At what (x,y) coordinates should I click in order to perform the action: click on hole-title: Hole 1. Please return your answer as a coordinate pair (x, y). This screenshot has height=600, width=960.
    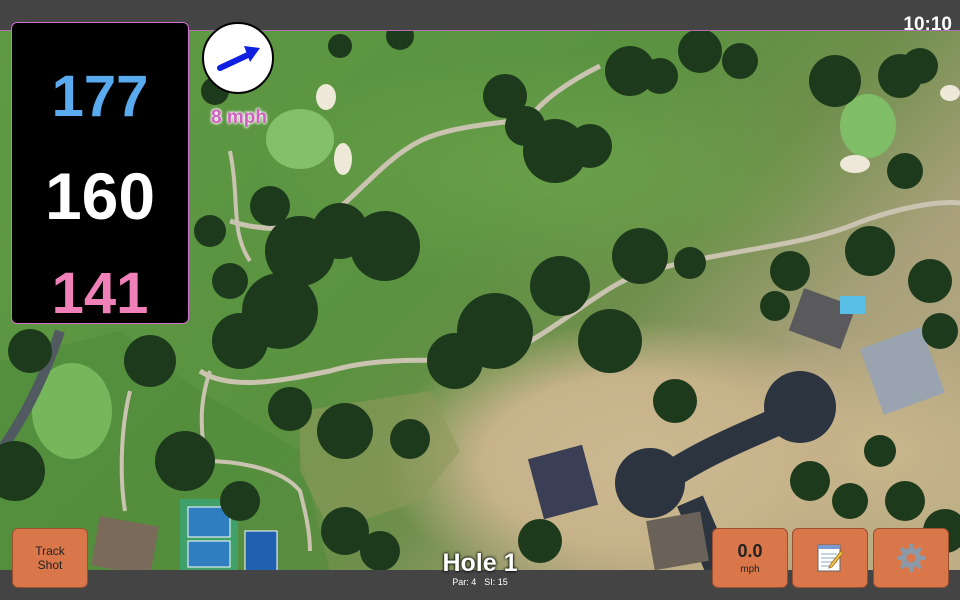
    Looking at the image, I should click on (480, 563).